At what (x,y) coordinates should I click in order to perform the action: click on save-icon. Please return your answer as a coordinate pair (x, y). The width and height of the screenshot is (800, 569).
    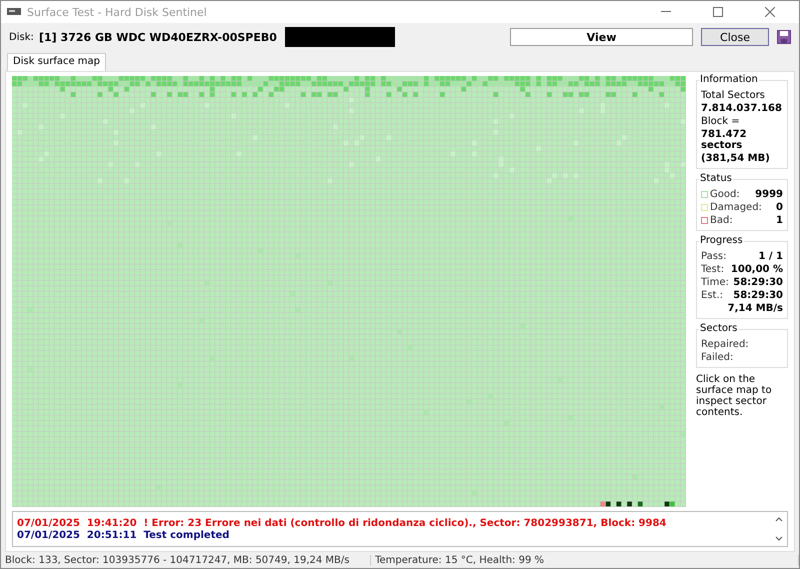
    Looking at the image, I should click on (784, 37).